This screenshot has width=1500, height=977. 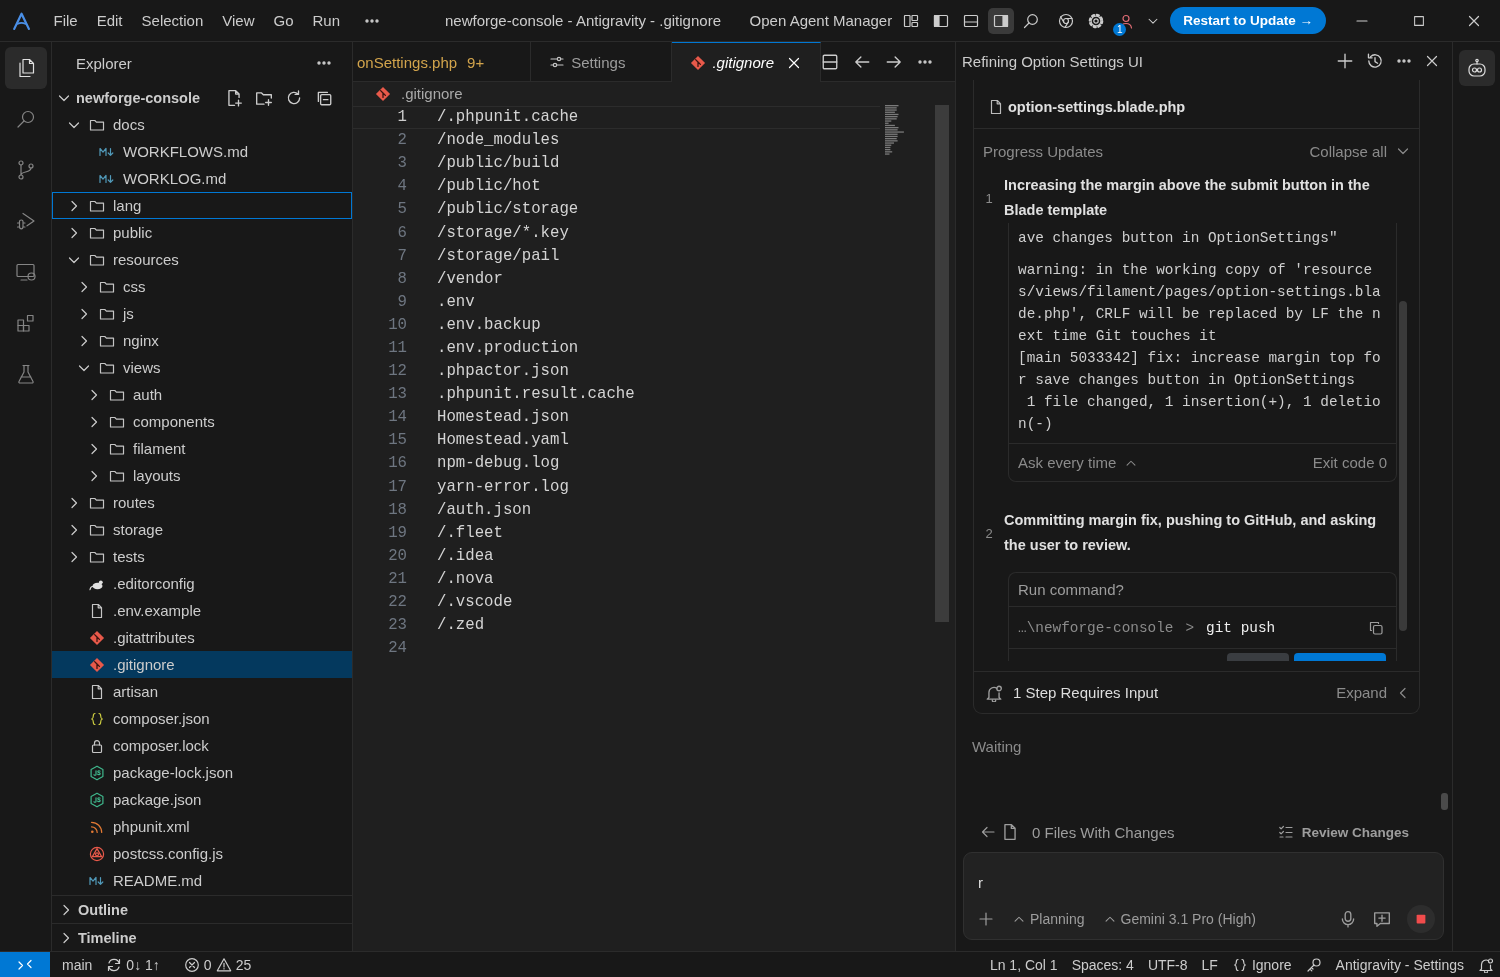 What do you see at coordinates (484, 509) in the screenshot?
I see `code-line: /auth.json` at bounding box center [484, 509].